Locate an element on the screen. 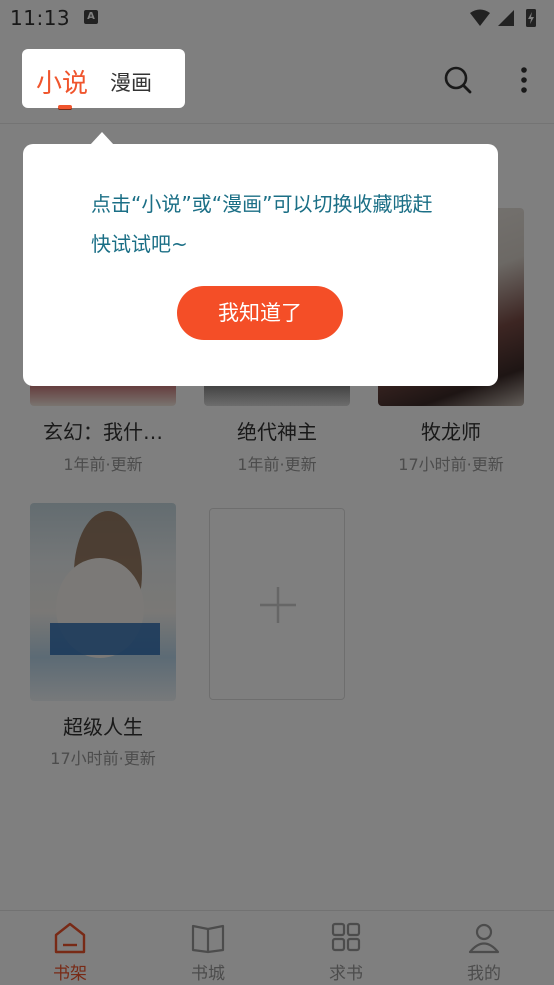 The height and width of the screenshot is (985, 554). tab-switch-highlight: 小说 漫画 is located at coordinates (103, 79).